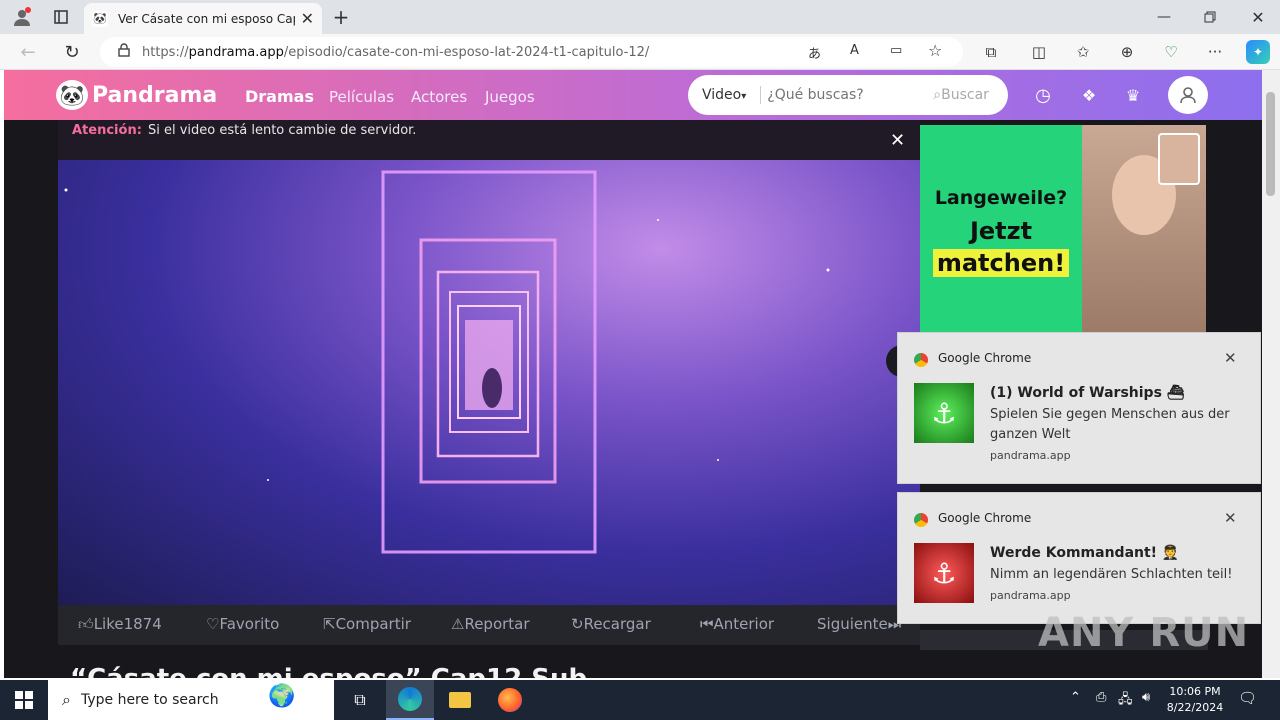 The height and width of the screenshot is (720, 1280). I want to click on taskbar-search-box: ⌕ Type here to search 🌍, so click(191, 700).